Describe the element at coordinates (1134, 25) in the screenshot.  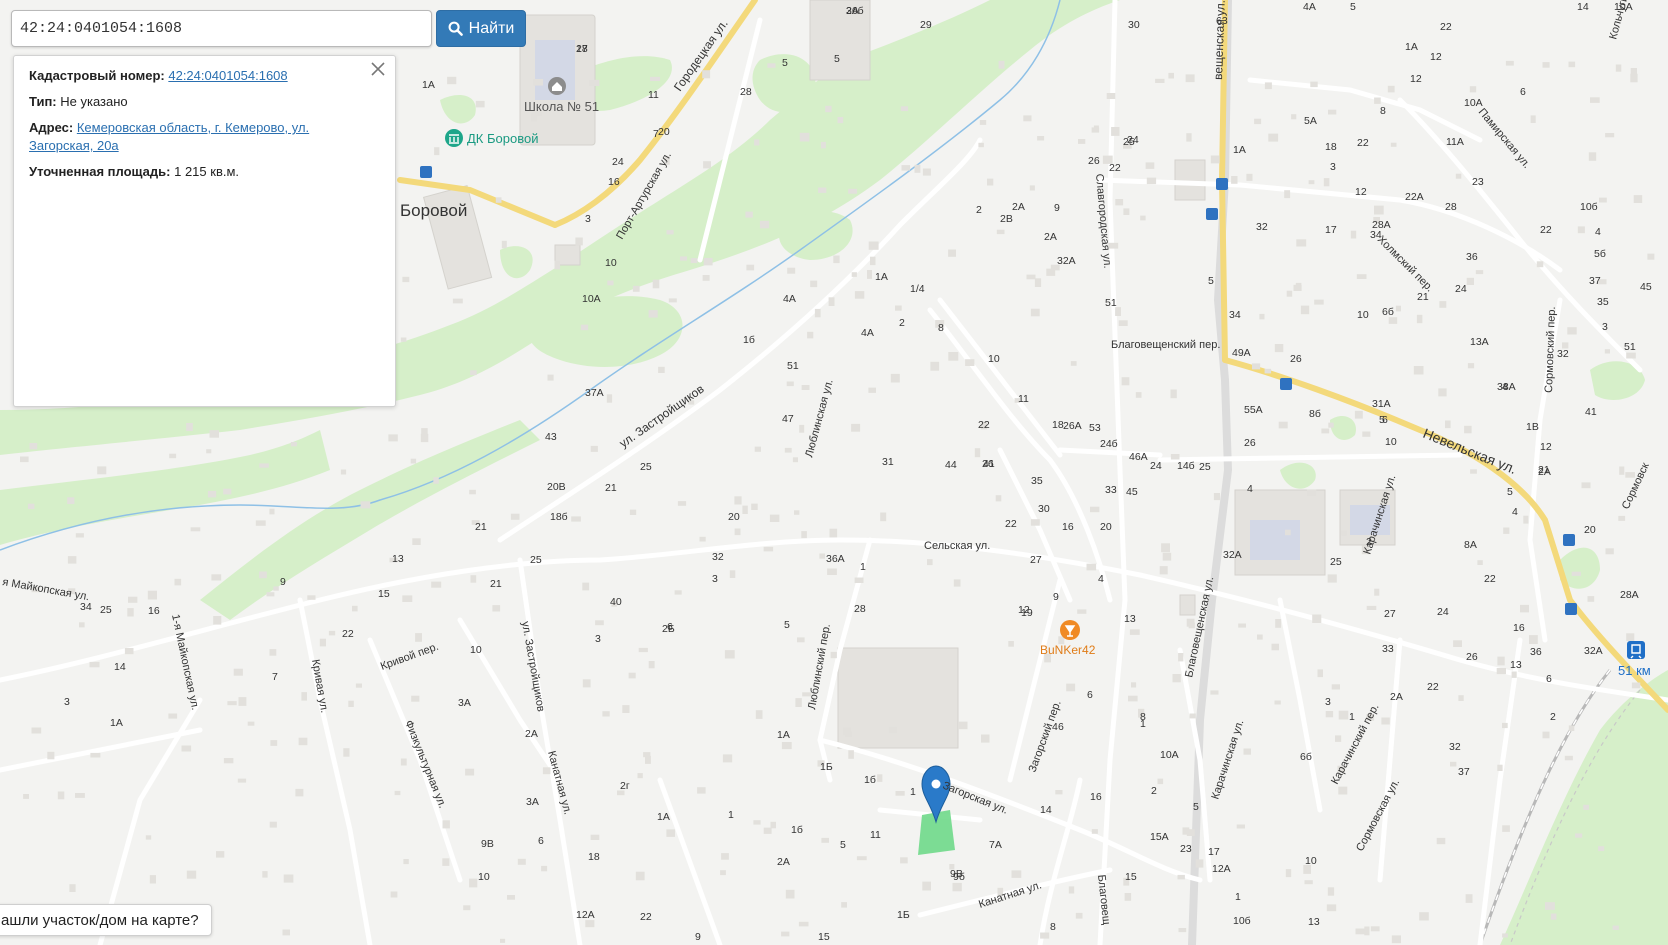
I see `house-number: 30` at that location.